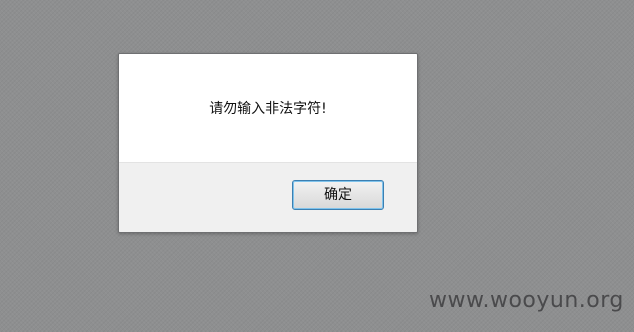 The width and height of the screenshot is (634, 332). I want to click on ok-button: 确定, so click(338, 195).